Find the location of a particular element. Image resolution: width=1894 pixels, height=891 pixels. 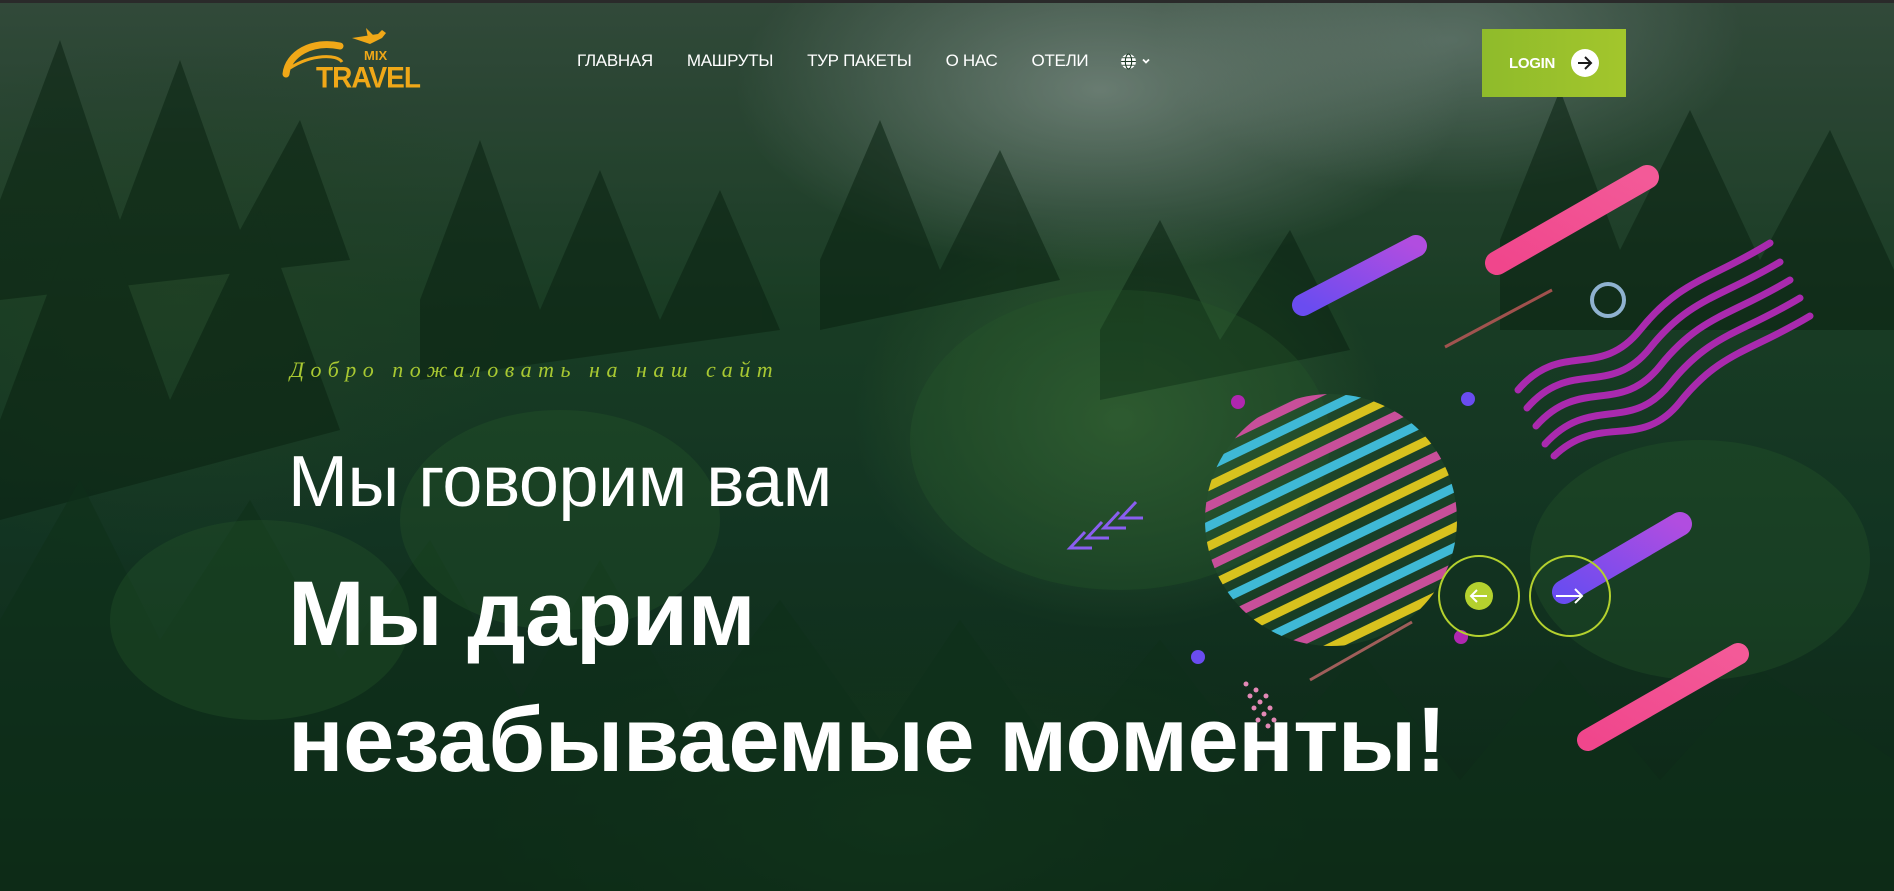

site-logo: MIX TRAVEL is located at coordinates (351, 60).